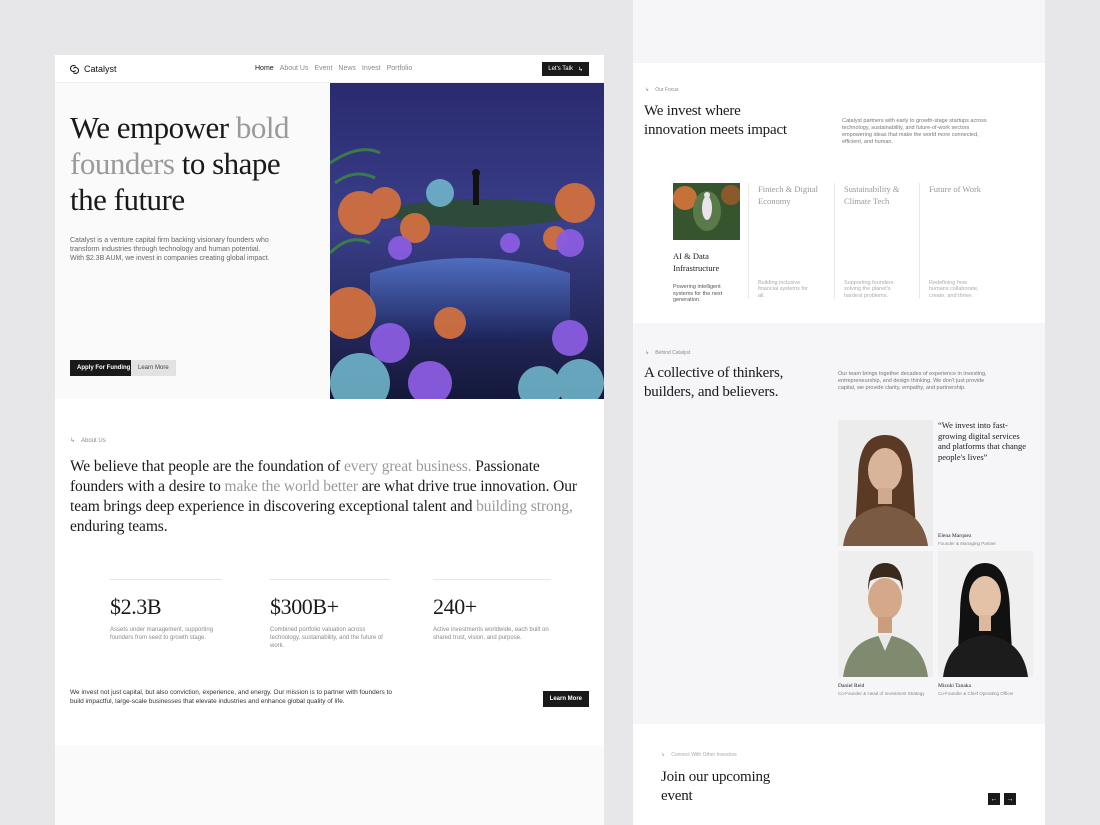 This screenshot has height=825, width=1100. What do you see at coordinates (1010, 799) in the screenshot?
I see `next-arrow-icon: →` at bounding box center [1010, 799].